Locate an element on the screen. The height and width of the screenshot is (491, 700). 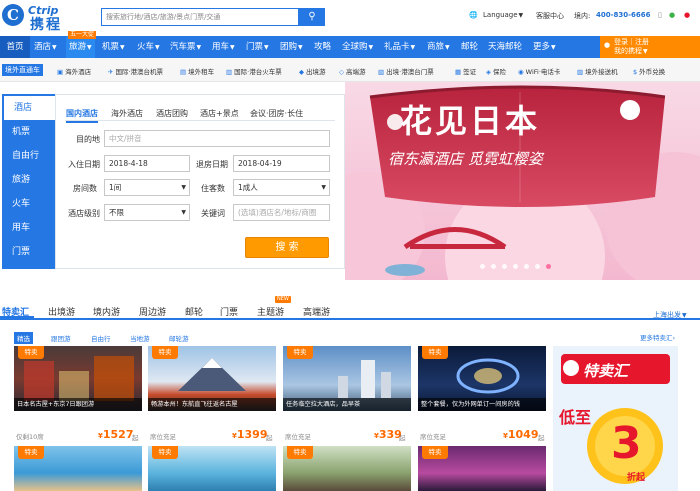
my-ctrip-link: 我的携程▼ is located at coordinates (657, 51).